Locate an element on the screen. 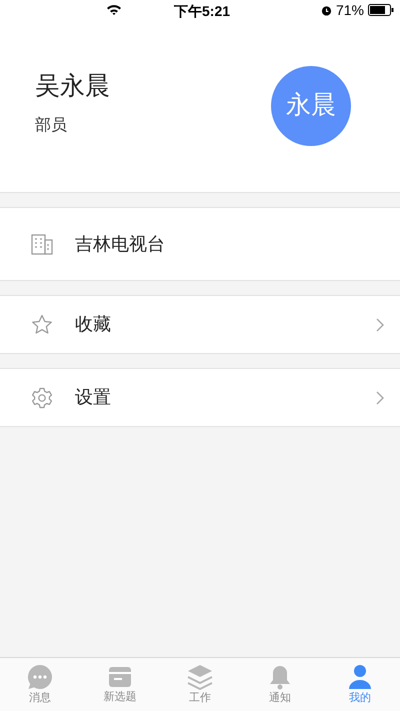 The width and height of the screenshot is (400, 711). tab-item: 消息 is located at coordinates (40, 684).